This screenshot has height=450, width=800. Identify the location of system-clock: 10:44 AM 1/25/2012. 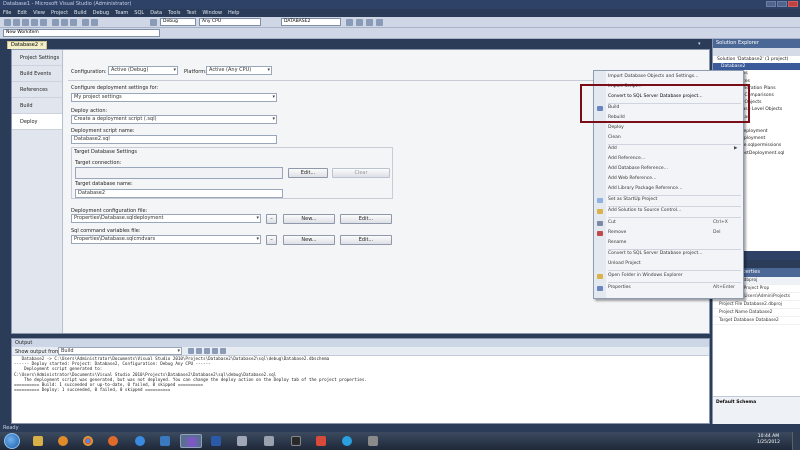
(768, 440).